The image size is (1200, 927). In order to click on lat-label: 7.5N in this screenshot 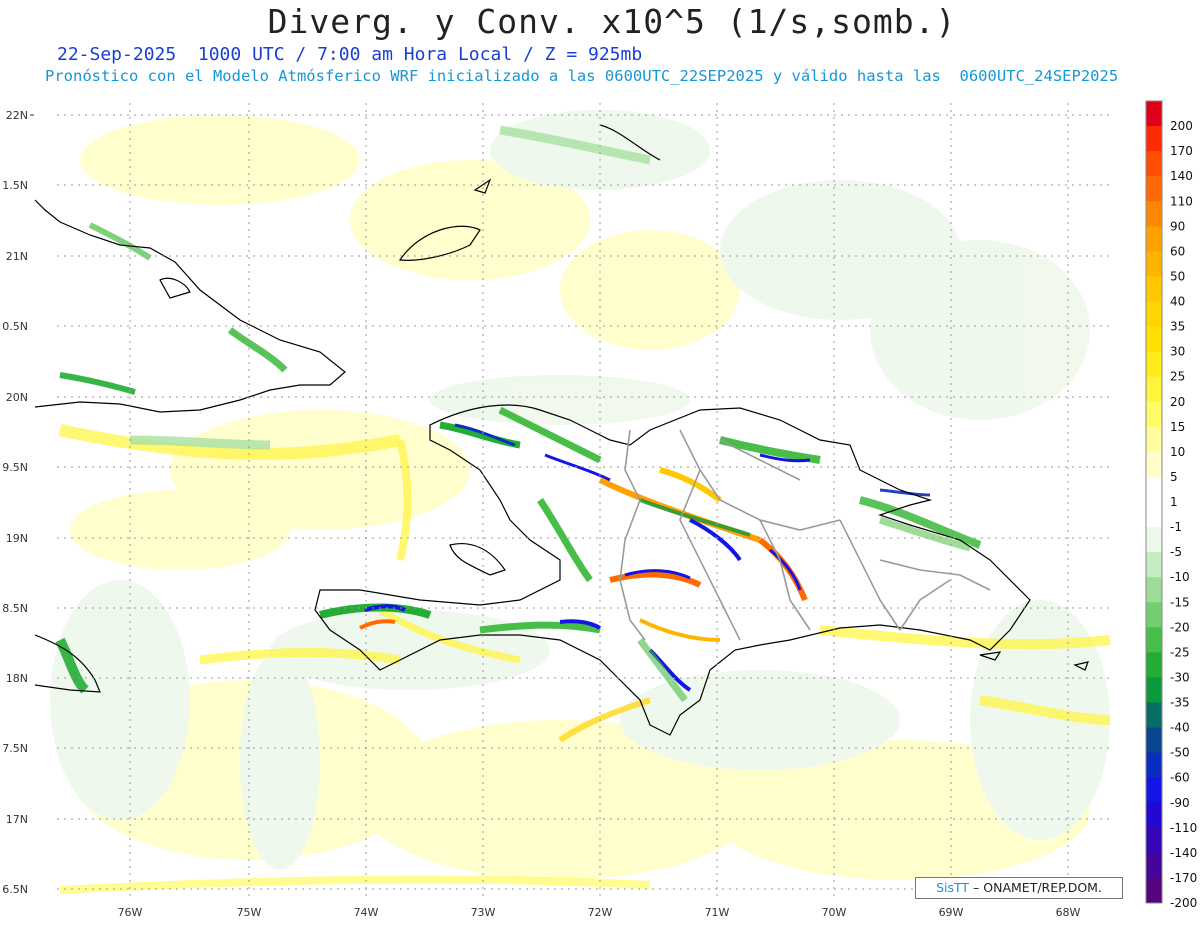, I will do `click(15, 748)`.